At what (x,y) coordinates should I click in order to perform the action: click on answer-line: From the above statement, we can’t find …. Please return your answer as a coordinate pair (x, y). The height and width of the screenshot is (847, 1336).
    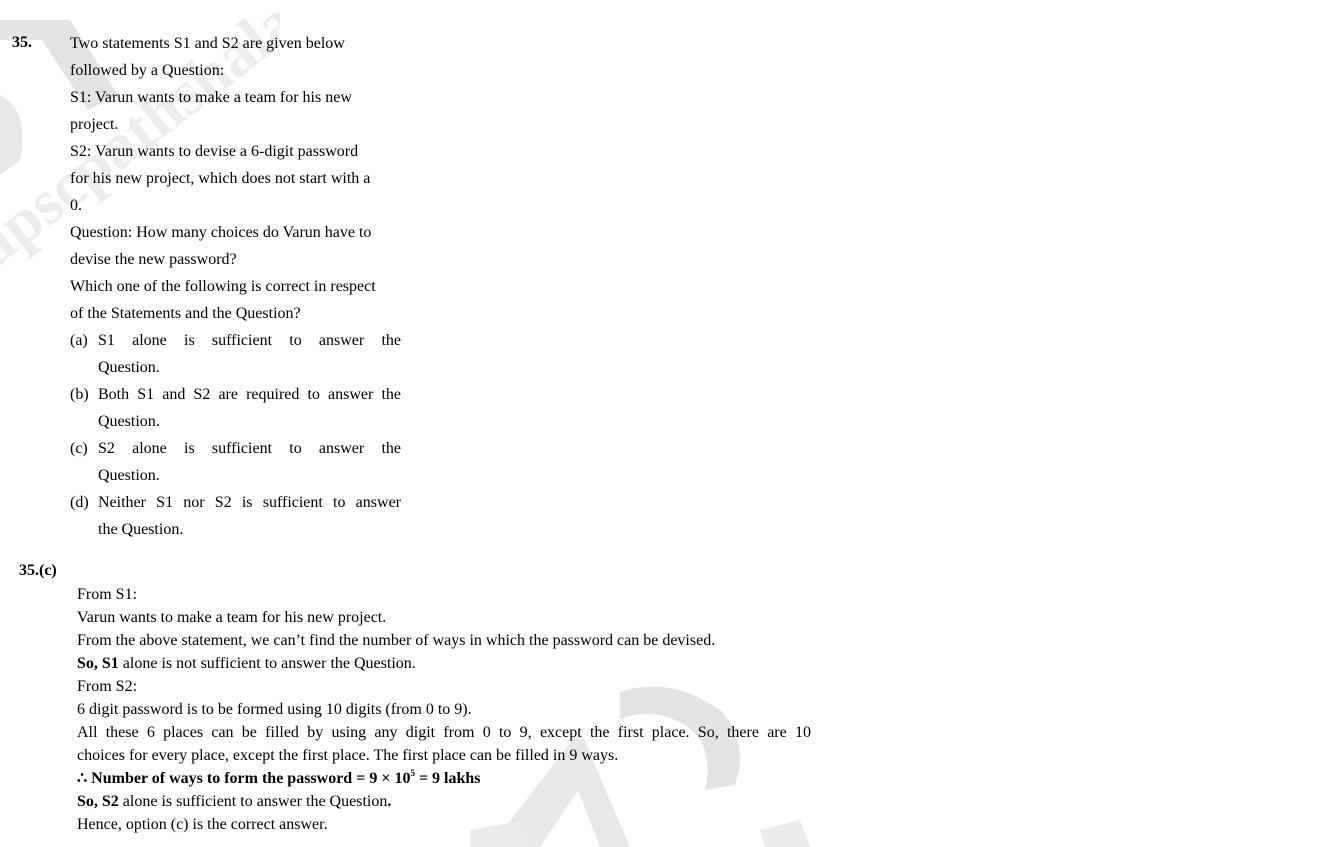
    Looking at the image, I should click on (396, 640).